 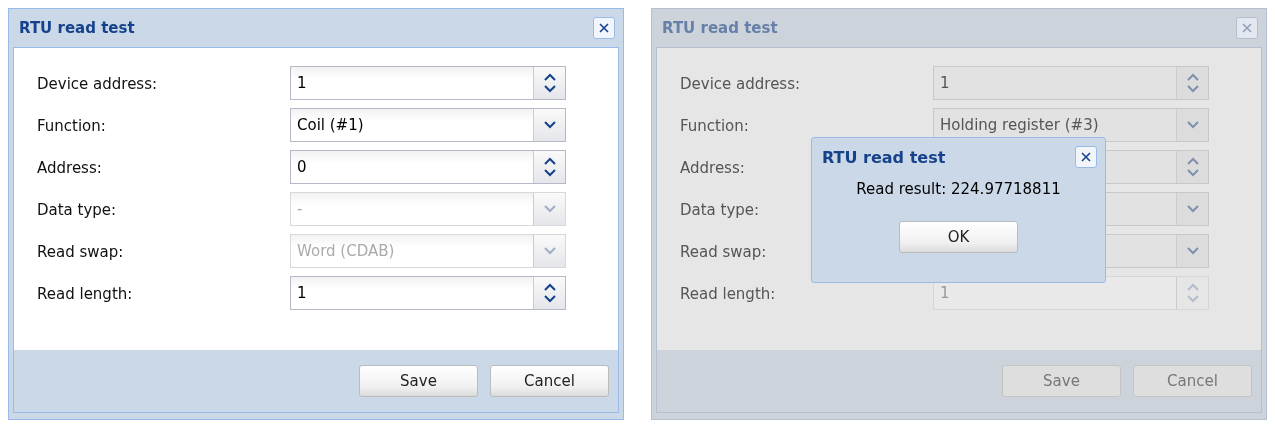 I want to click on dialog-button: Save, so click(x=418, y=381).